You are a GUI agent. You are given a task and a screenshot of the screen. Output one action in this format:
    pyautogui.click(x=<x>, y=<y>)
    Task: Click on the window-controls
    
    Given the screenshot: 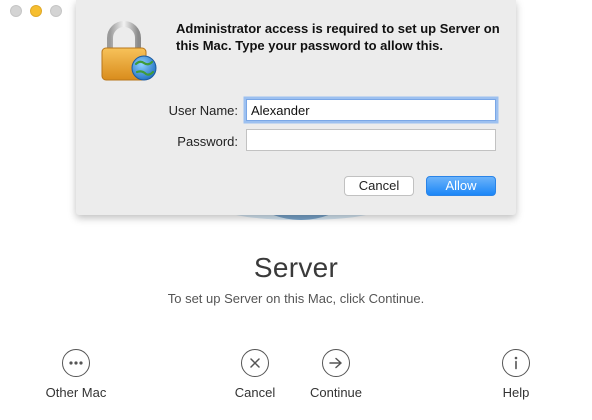 What is the action you would take?
    pyautogui.click(x=36, y=11)
    